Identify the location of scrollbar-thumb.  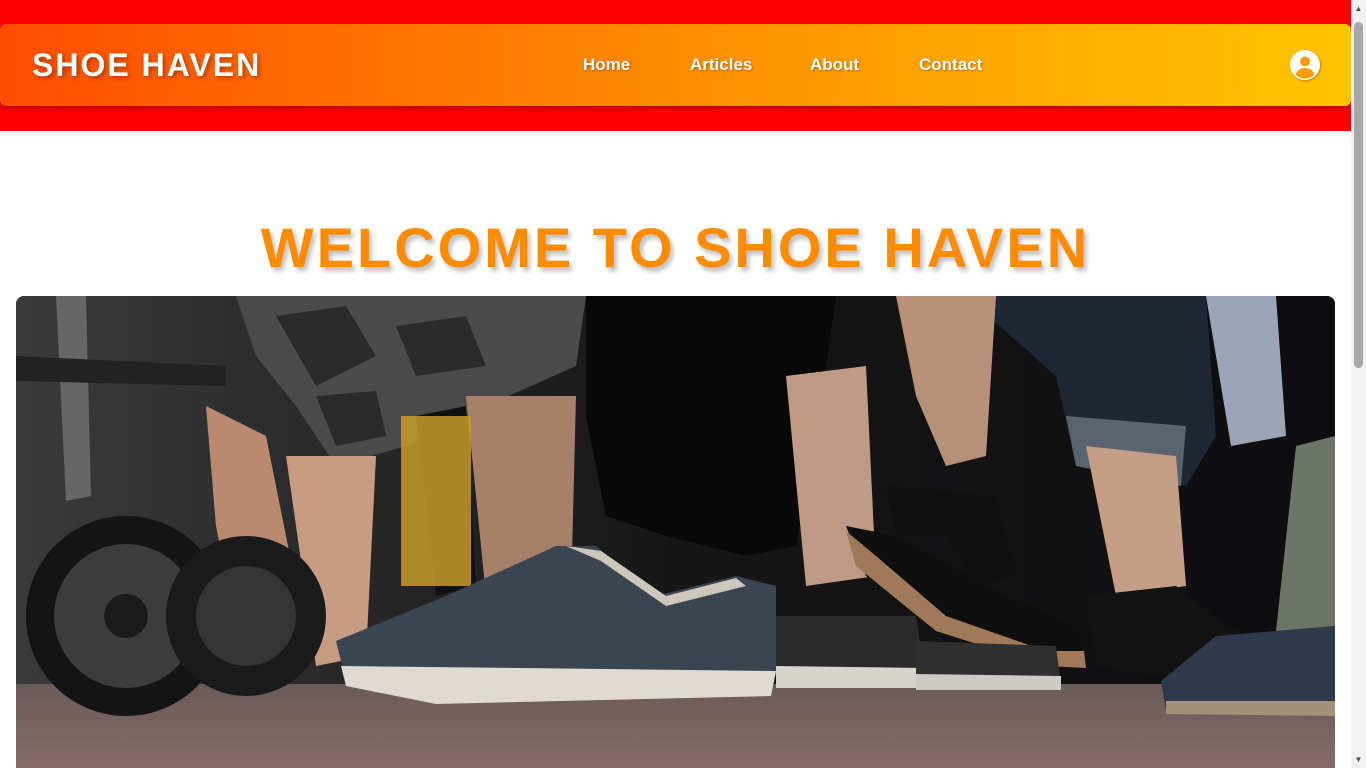
(1358, 195).